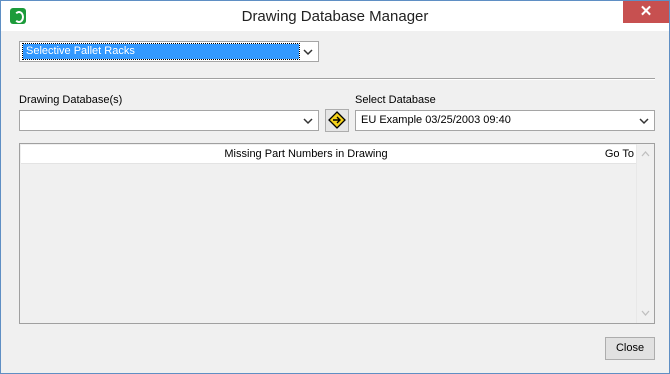 The image size is (670, 374). I want to click on window-close-button: ✕, so click(646, 12).